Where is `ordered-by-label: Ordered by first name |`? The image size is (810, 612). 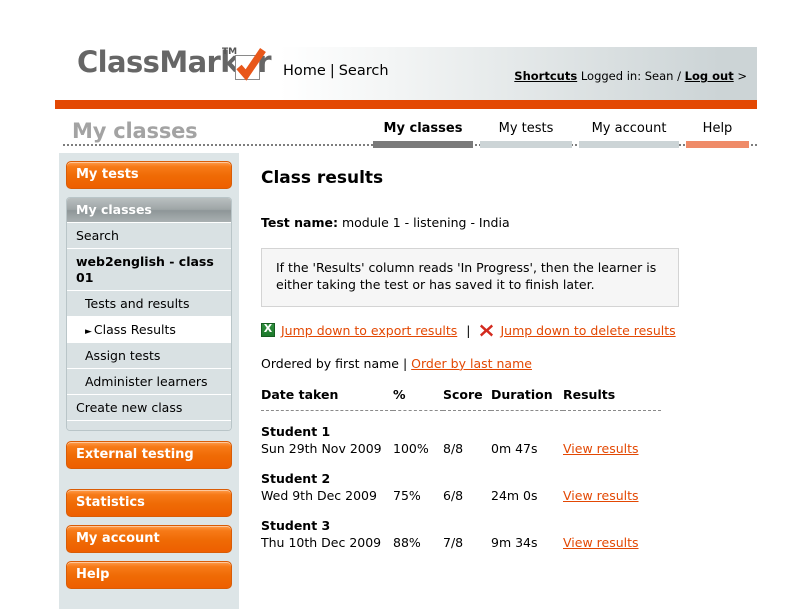
ordered-by-label: Ordered by first name | is located at coordinates (334, 363).